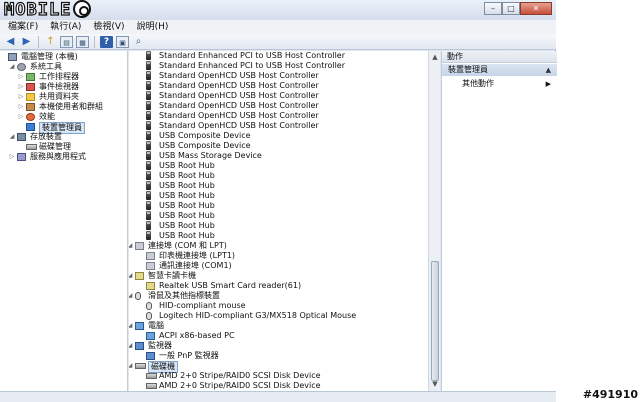 This screenshot has height=402, width=640. Describe the element at coordinates (138, 42) in the screenshot. I see `scan-hardware-icon: ⌕` at that location.